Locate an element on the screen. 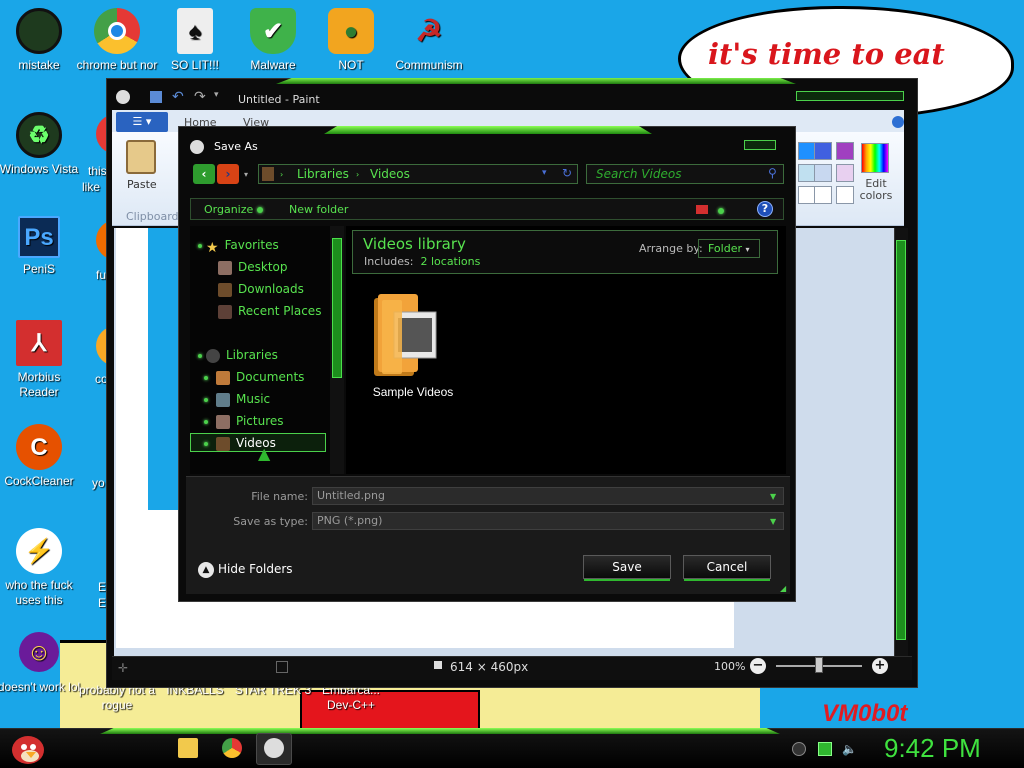 The height and width of the screenshot is (768, 1024). save-type-select: PNG (*.png) is located at coordinates (548, 521).